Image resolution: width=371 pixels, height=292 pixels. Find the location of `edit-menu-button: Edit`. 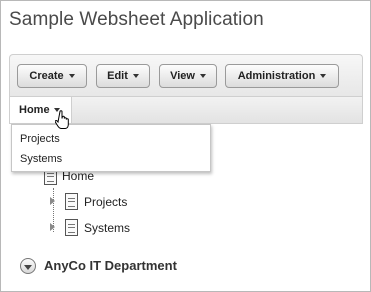

edit-menu-button: Edit is located at coordinates (123, 76).